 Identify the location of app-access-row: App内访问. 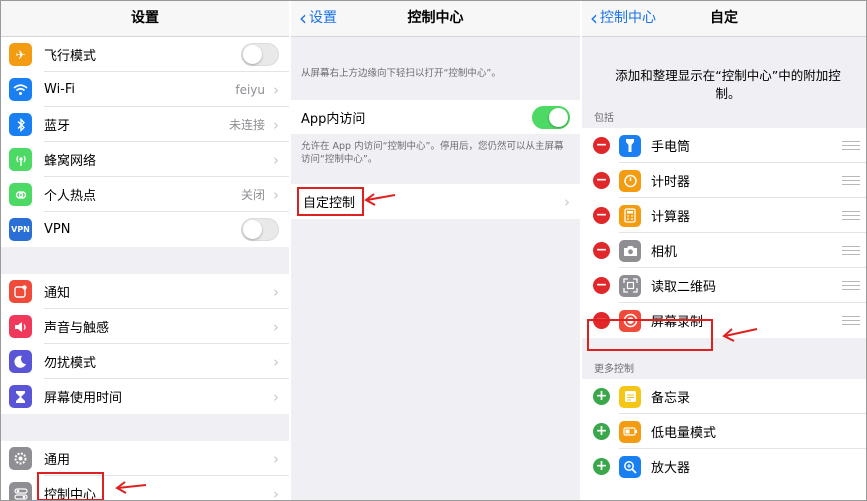
(435, 117).